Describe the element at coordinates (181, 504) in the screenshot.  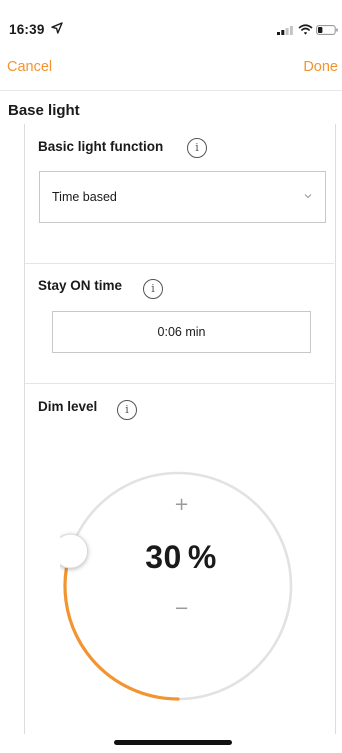
I see `increase-button: +` at that location.